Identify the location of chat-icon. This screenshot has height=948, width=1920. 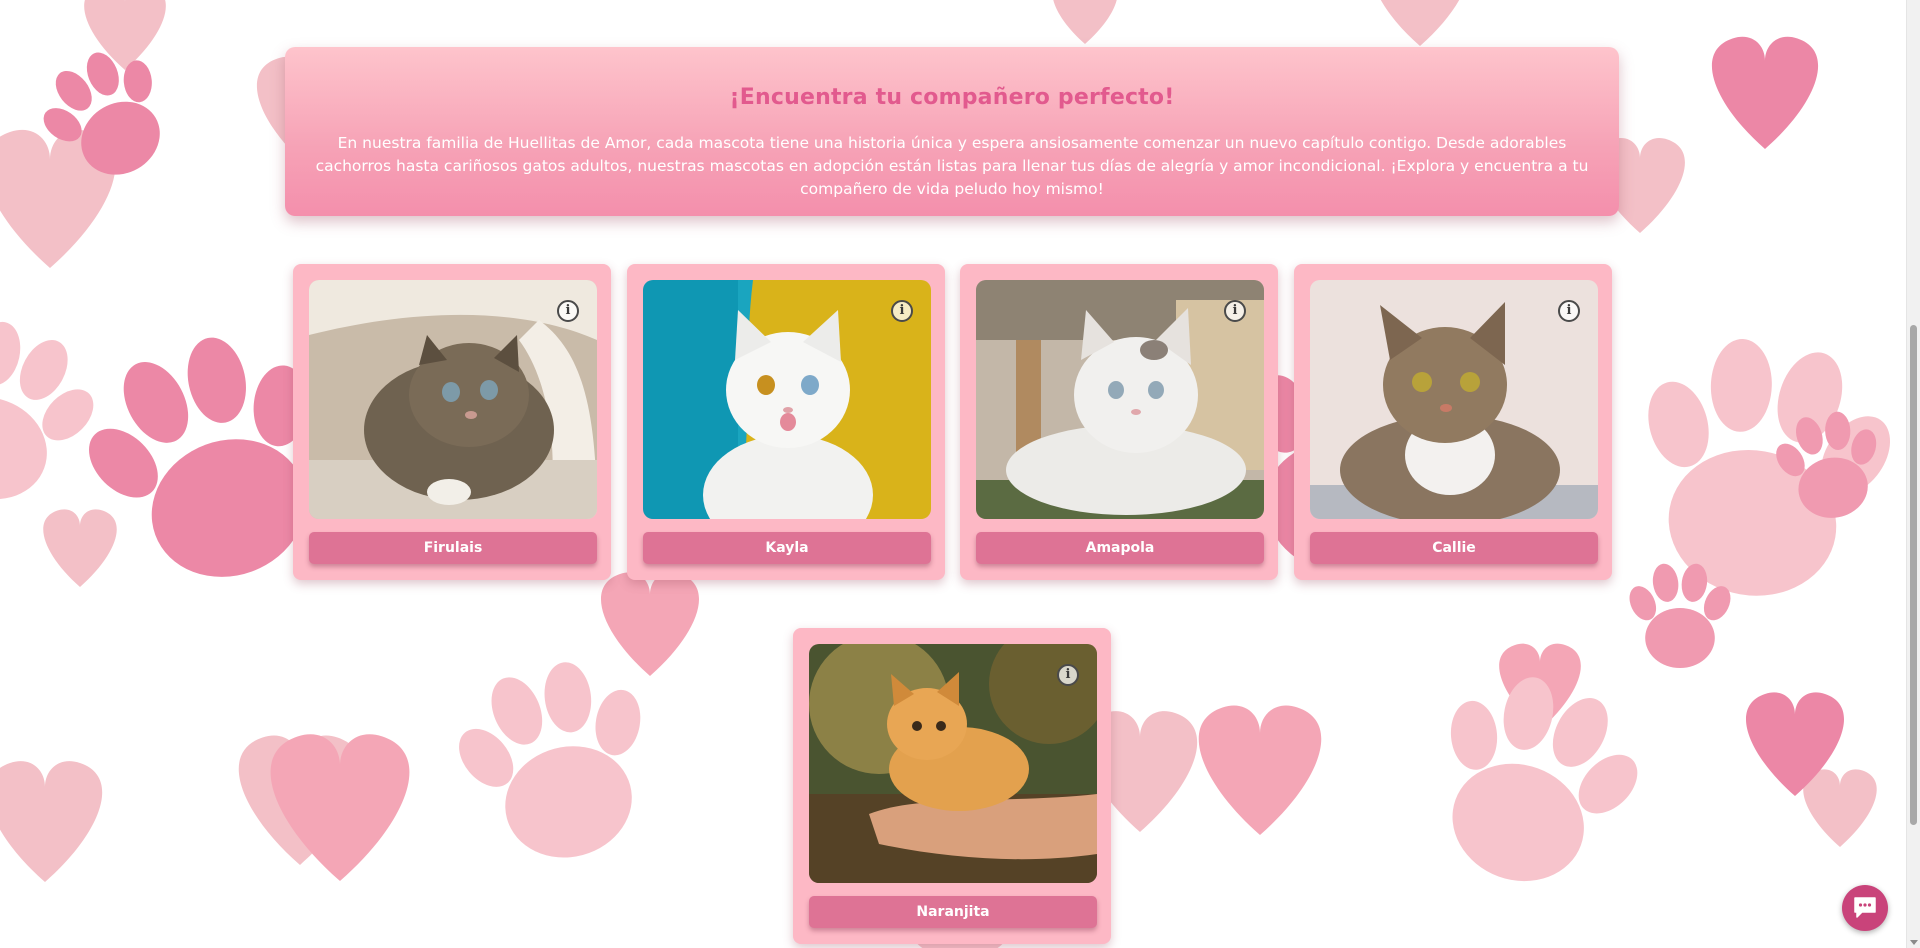
(1865, 907).